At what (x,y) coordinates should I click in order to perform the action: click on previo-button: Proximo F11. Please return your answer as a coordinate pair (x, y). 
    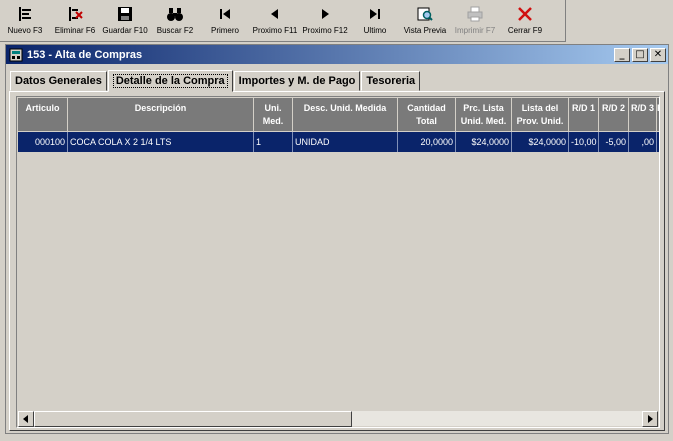
    Looking at the image, I should click on (275, 20).